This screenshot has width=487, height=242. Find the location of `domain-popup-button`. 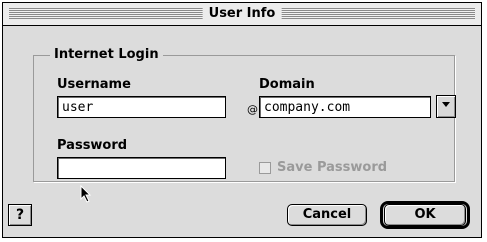

domain-popup-button is located at coordinates (446, 106).